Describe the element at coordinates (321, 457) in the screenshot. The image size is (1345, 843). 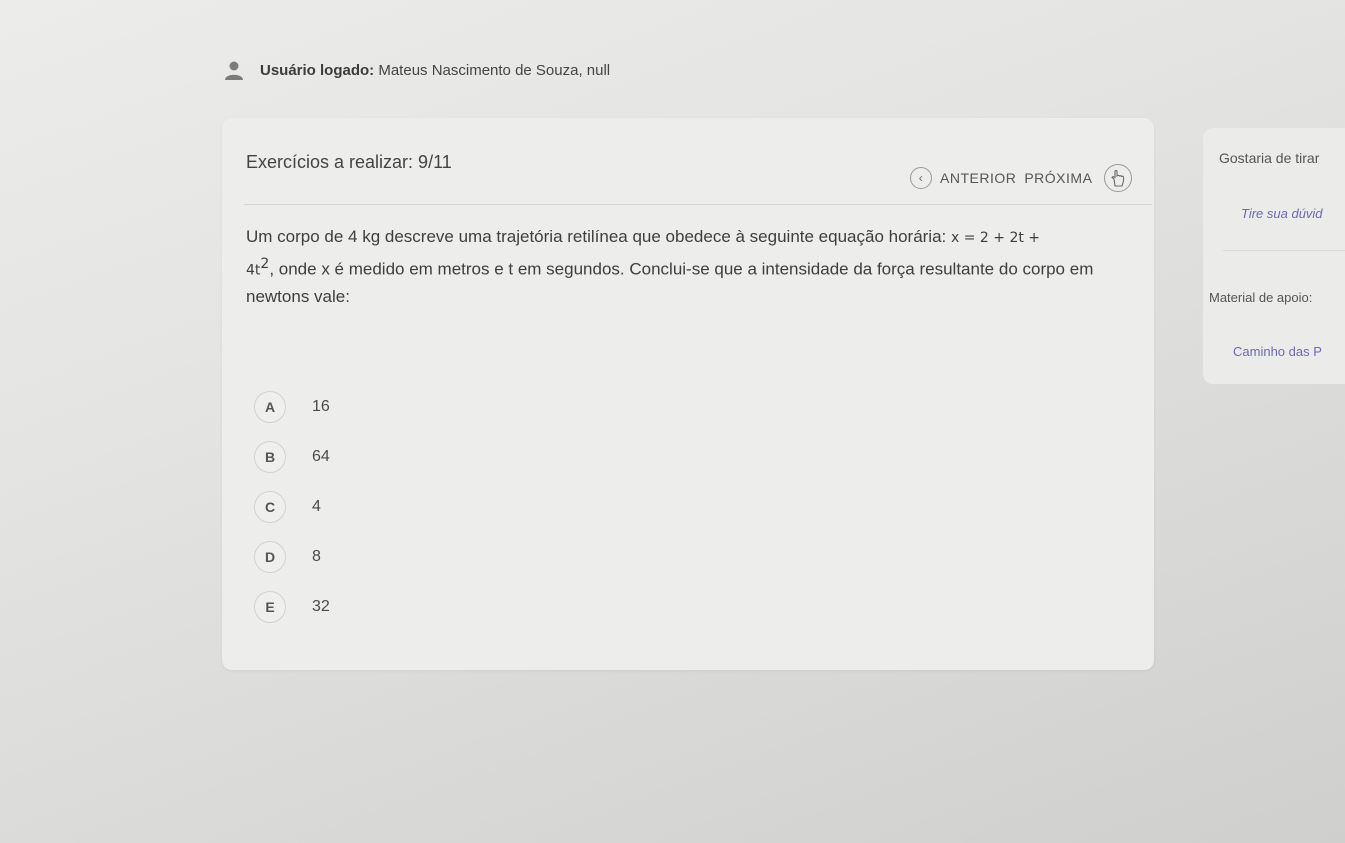
I see `option-value: 64` at that location.